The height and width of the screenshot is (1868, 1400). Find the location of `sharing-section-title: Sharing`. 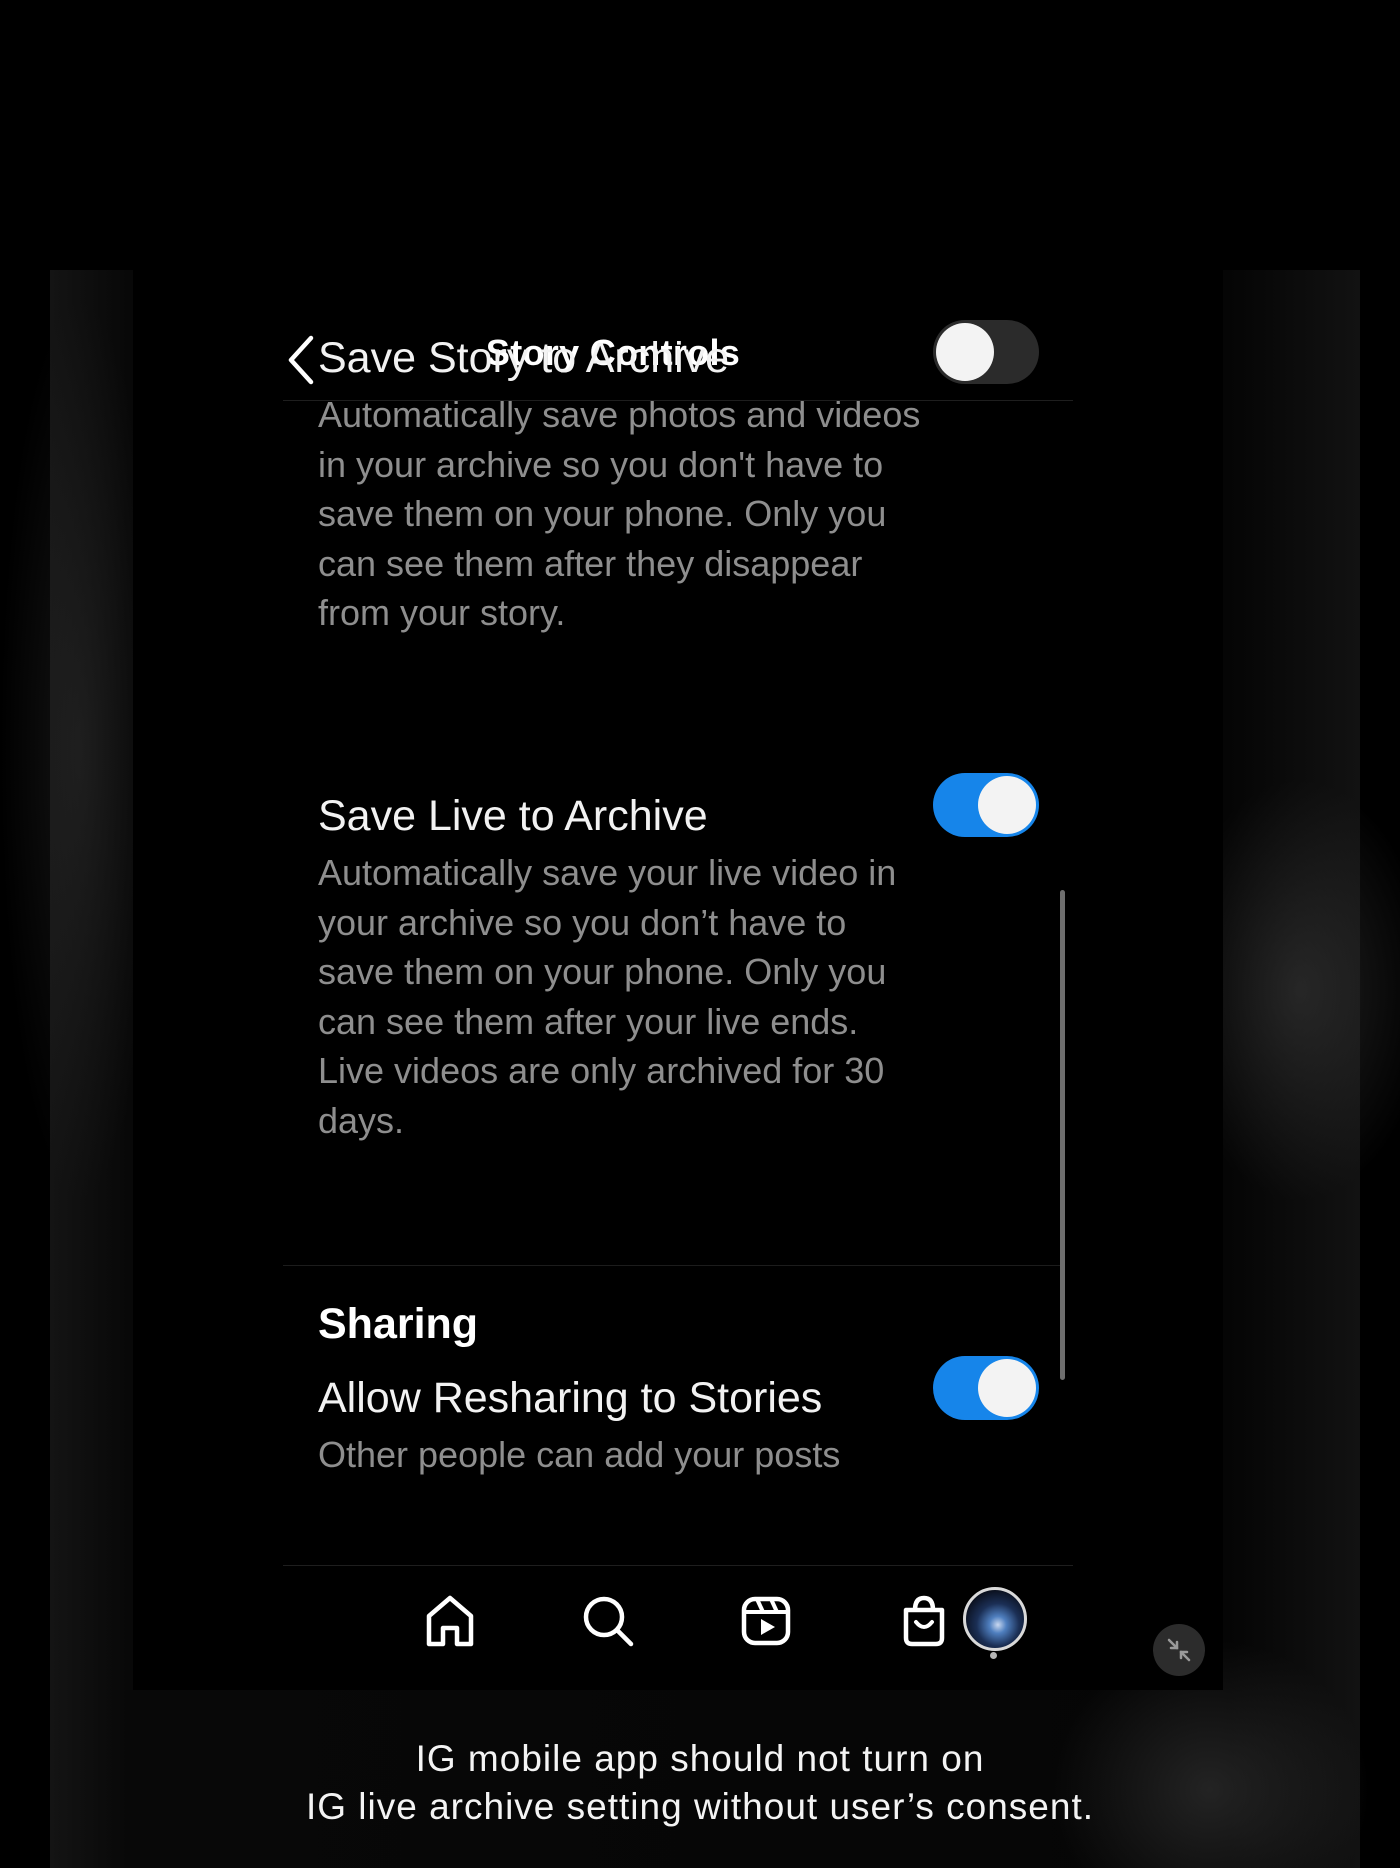

sharing-section-title: Sharing is located at coordinates (398, 1324).